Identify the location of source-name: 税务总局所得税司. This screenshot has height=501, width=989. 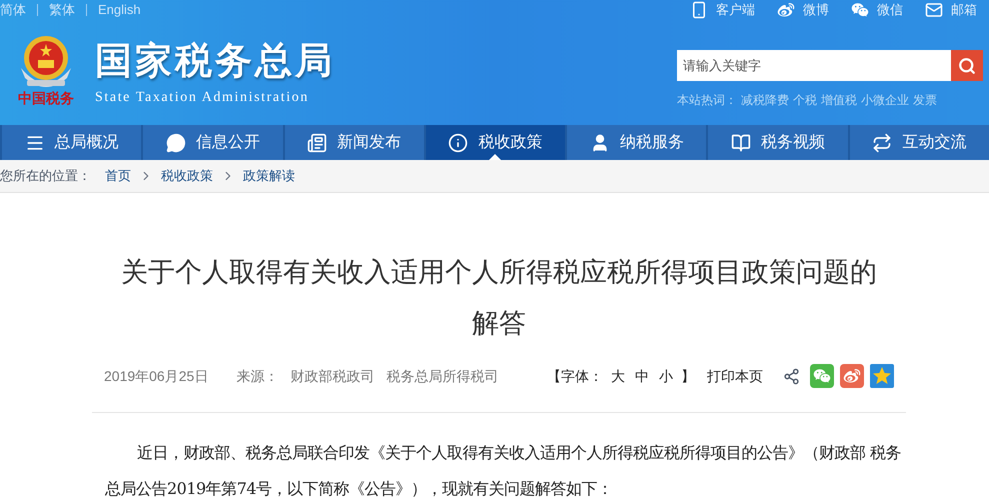
(442, 376).